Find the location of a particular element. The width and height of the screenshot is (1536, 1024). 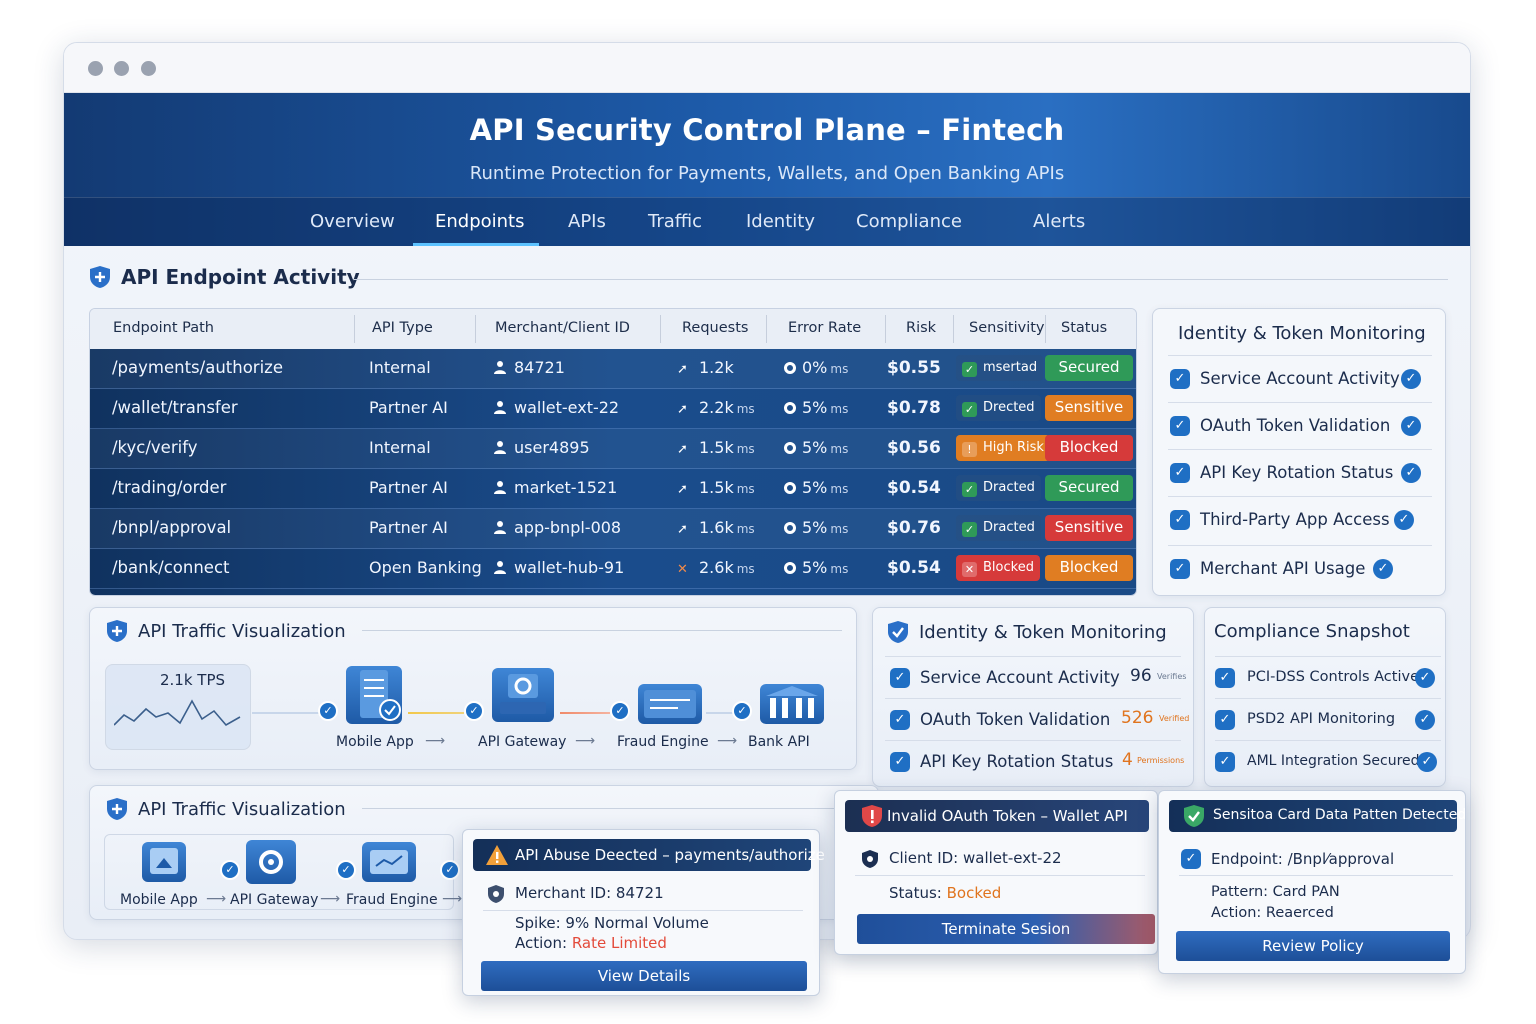

alert-merchant-id: Merchant ID: 84721 is located at coordinates (589, 893).